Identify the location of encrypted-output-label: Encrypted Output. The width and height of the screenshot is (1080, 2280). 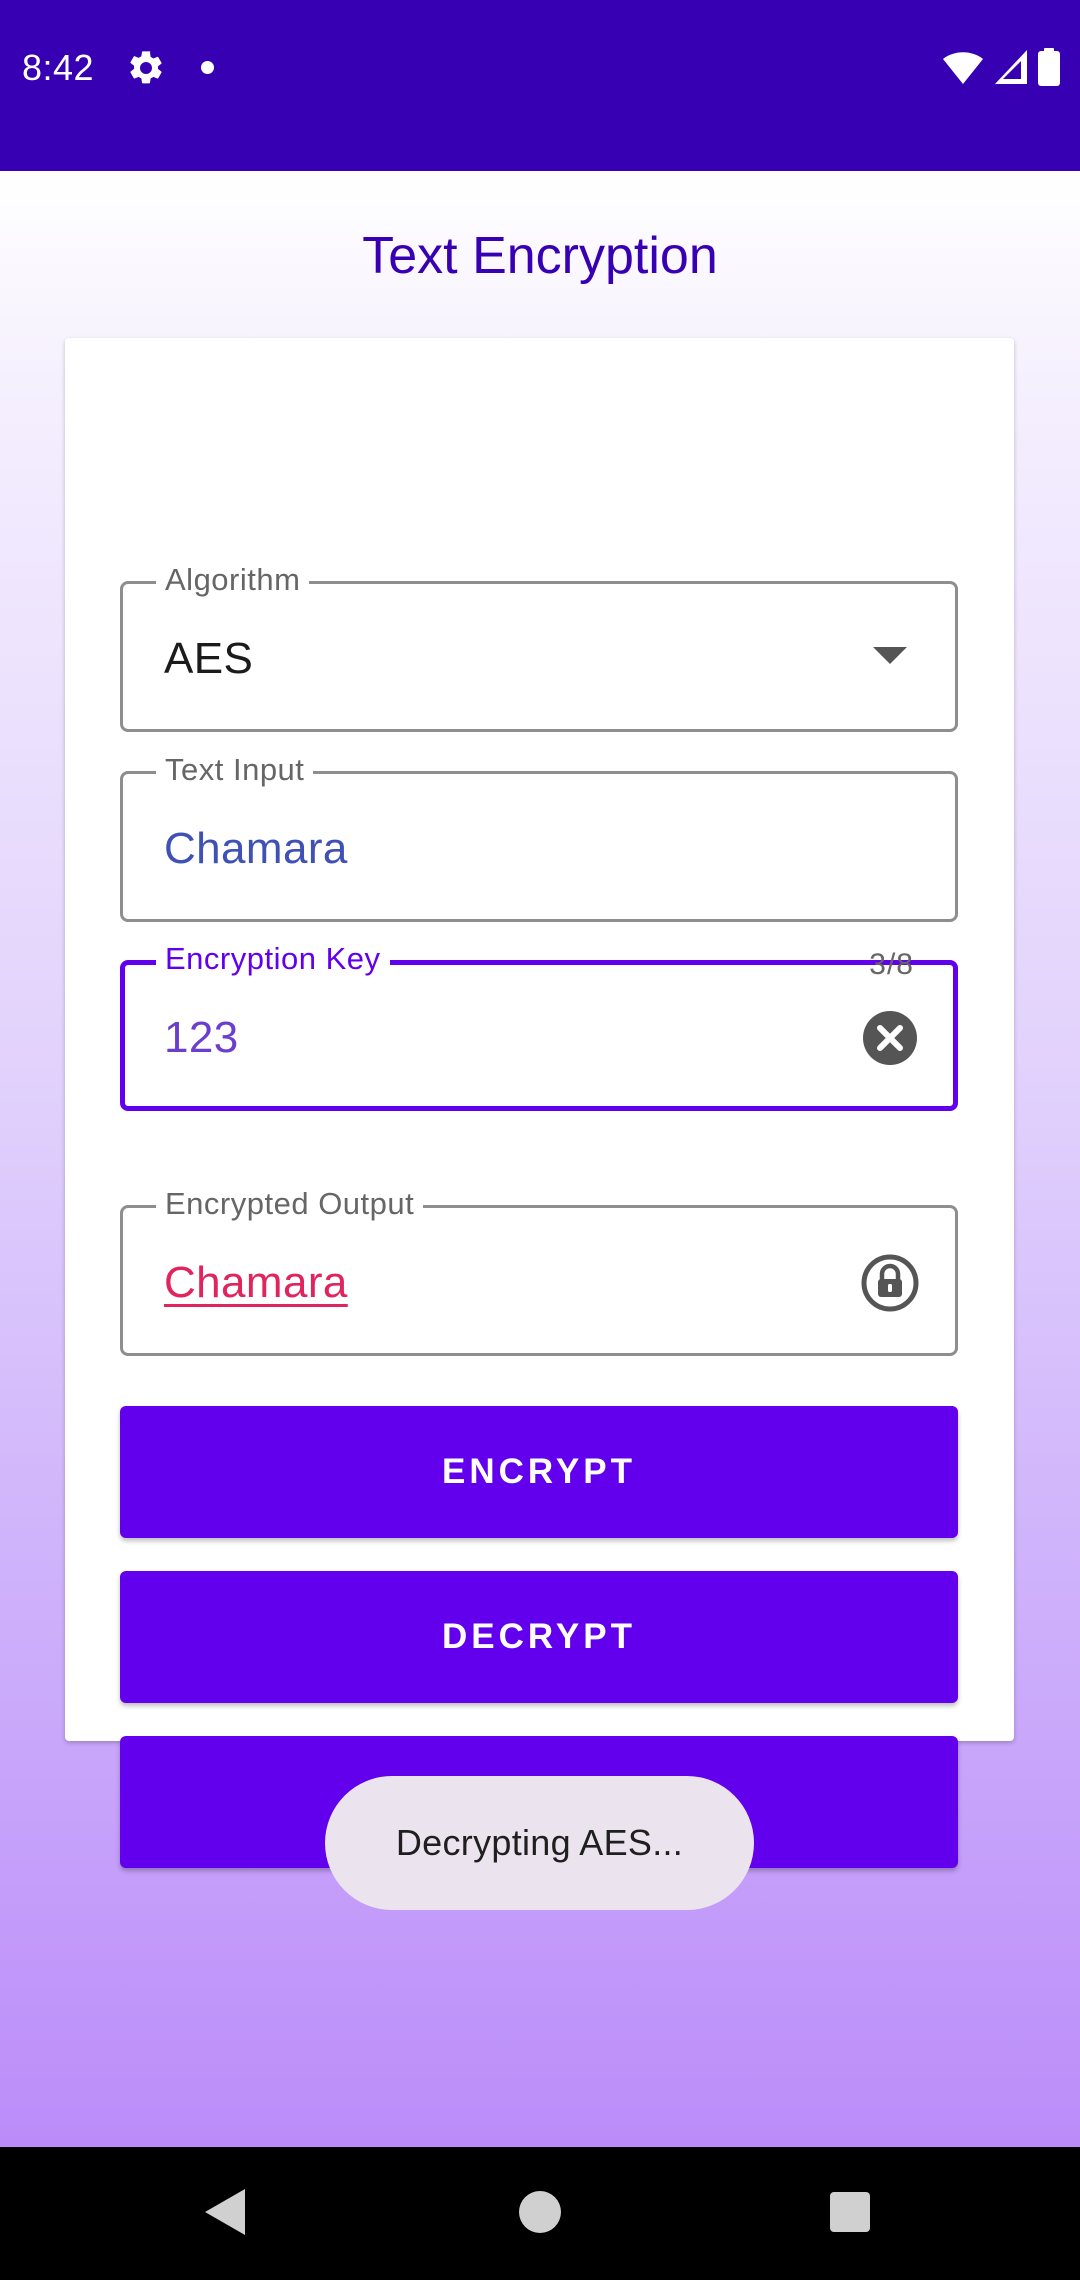
(290, 1204).